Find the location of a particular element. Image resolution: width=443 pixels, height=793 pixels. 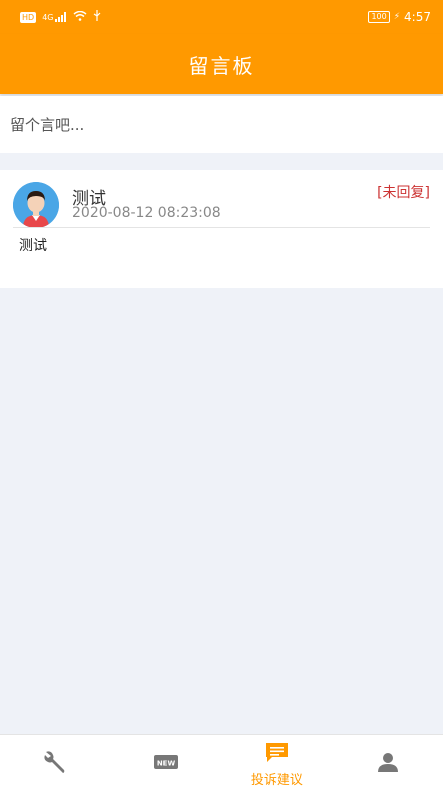

new-icon: NEW is located at coordinates (166, 764).